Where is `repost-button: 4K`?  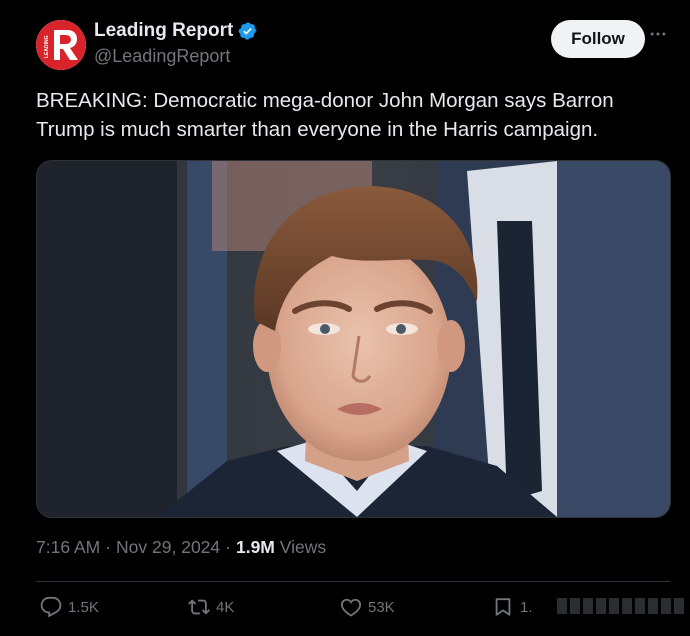
repost-button: 4K is located at coordinates (211, 607).